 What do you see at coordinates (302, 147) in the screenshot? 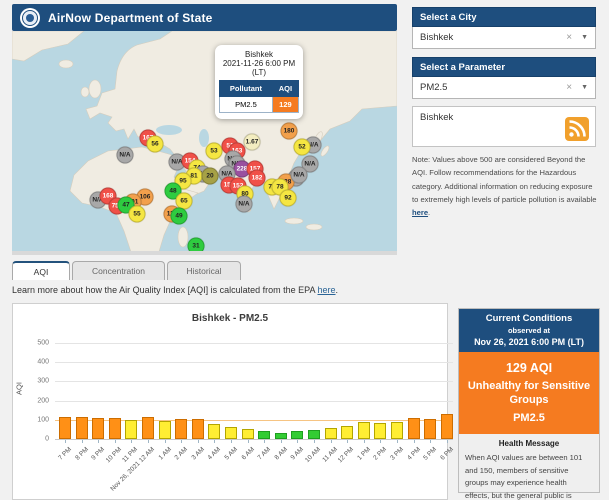
I see `aqi-marker: 52` at bounding box center [302, 147].